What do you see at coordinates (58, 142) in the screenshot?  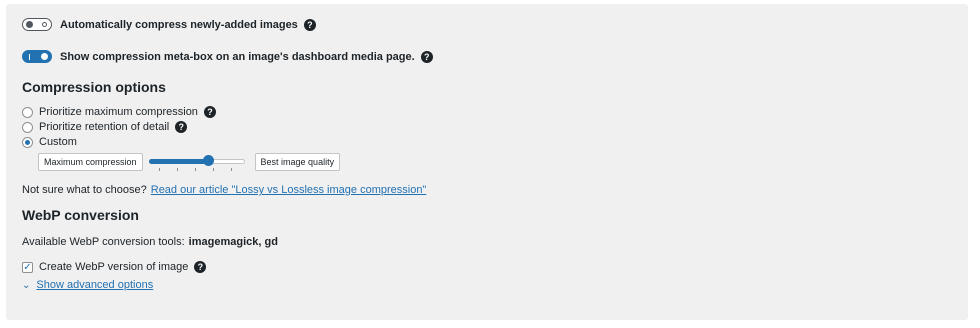 I see `radio-label: Custom` at bounding box center [58, 142].